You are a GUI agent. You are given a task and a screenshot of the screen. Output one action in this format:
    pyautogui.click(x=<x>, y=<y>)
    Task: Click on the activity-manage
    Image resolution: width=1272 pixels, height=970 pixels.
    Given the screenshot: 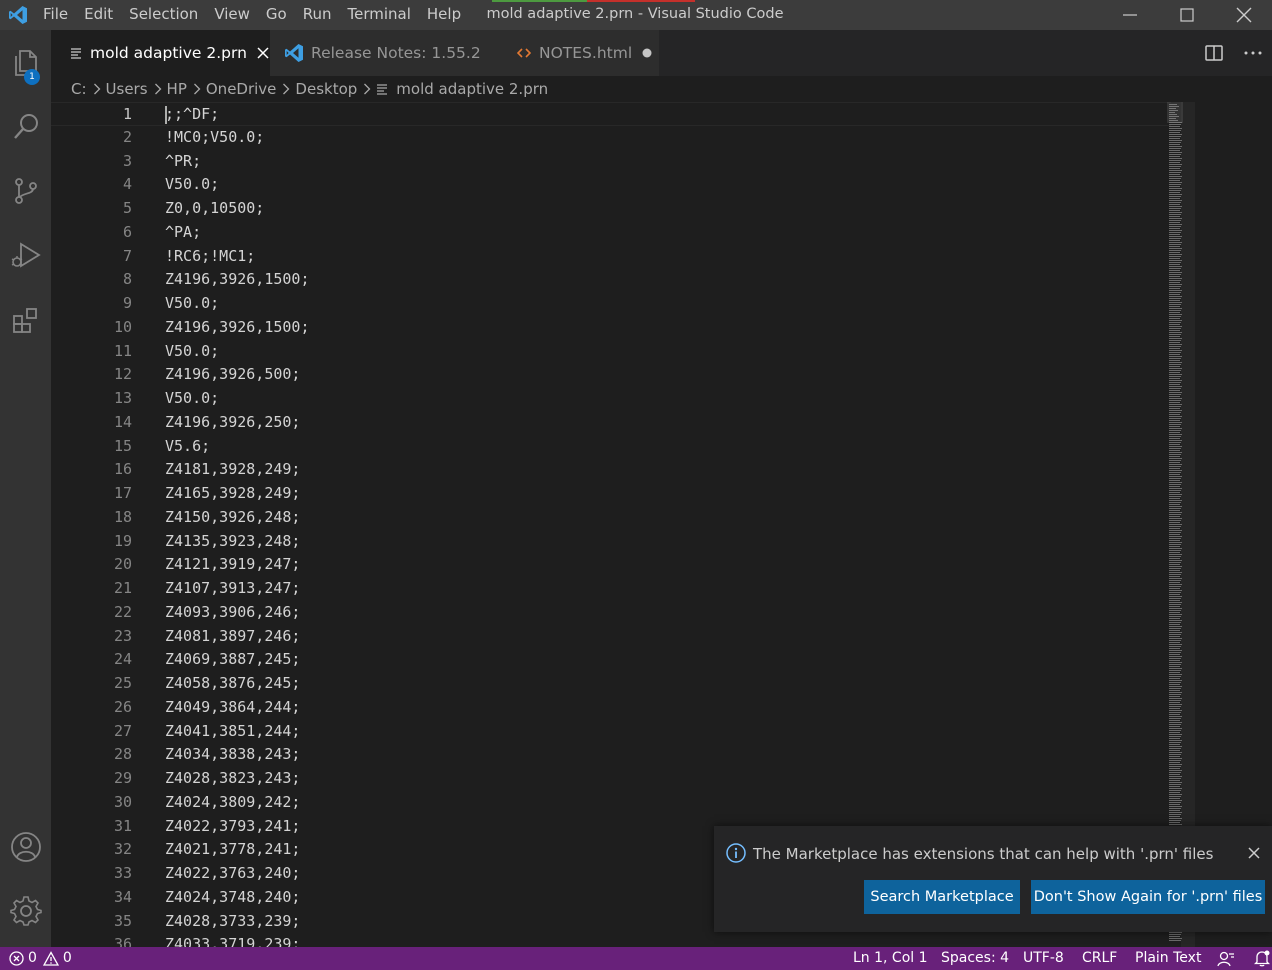 What is the action you would take?
    pyautogui.click(x=25, y=911)
    